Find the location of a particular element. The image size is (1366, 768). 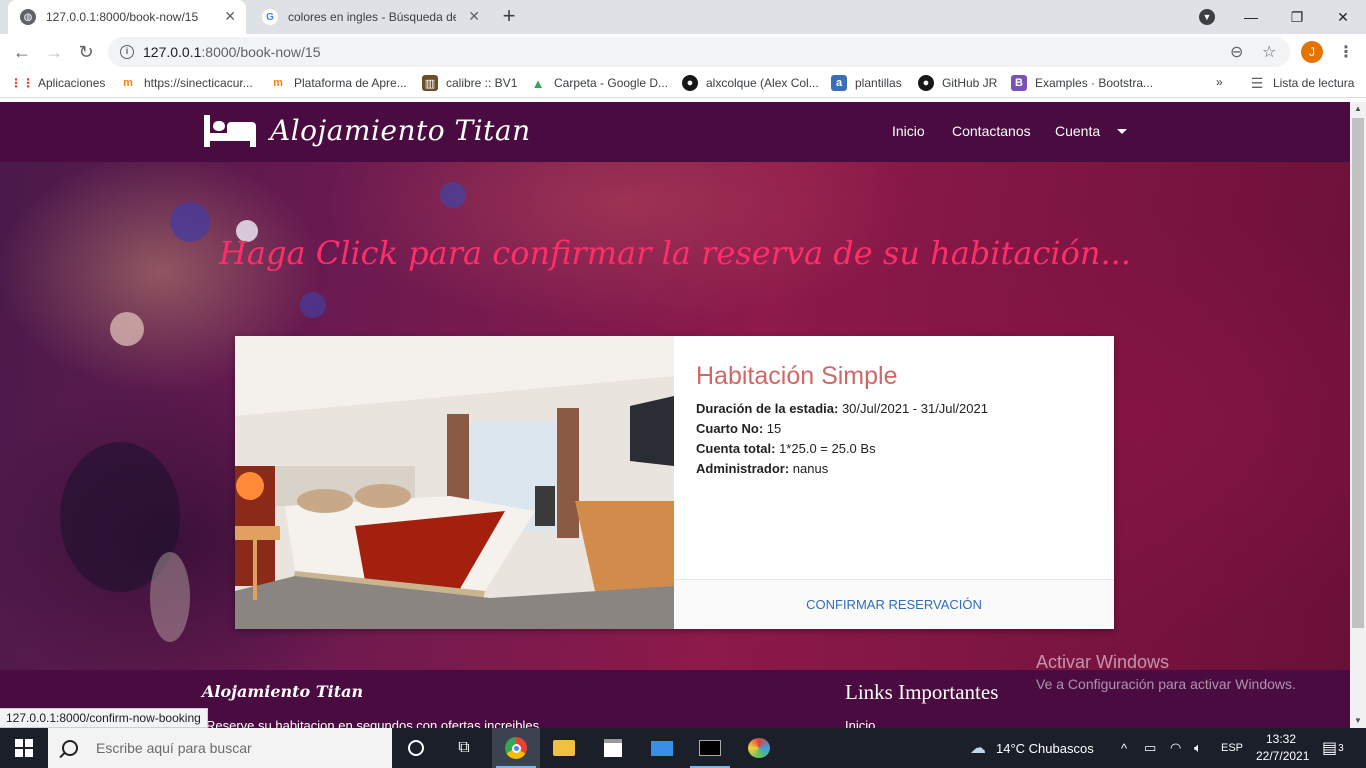

restore-icon: ❐ is located at coordinates (1297, 17).